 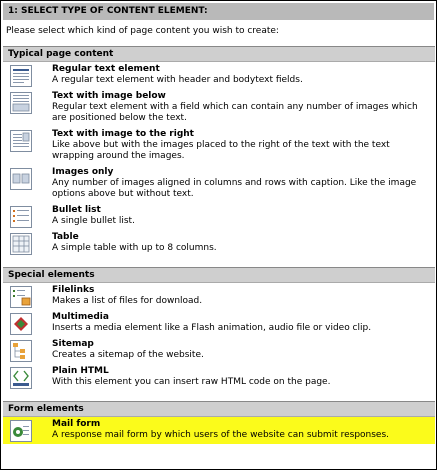 I want to click on item-title: Sitemap, so click(x=73, y=344).